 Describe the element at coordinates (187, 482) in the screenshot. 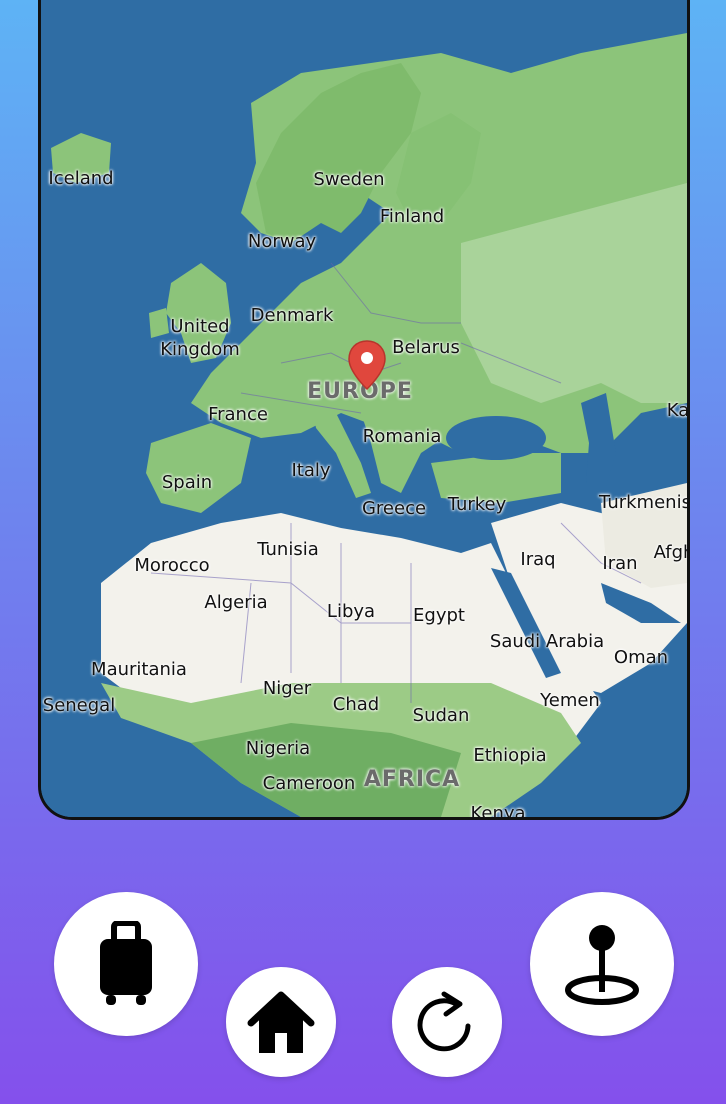

I see `label-spain: Spain` at that location.